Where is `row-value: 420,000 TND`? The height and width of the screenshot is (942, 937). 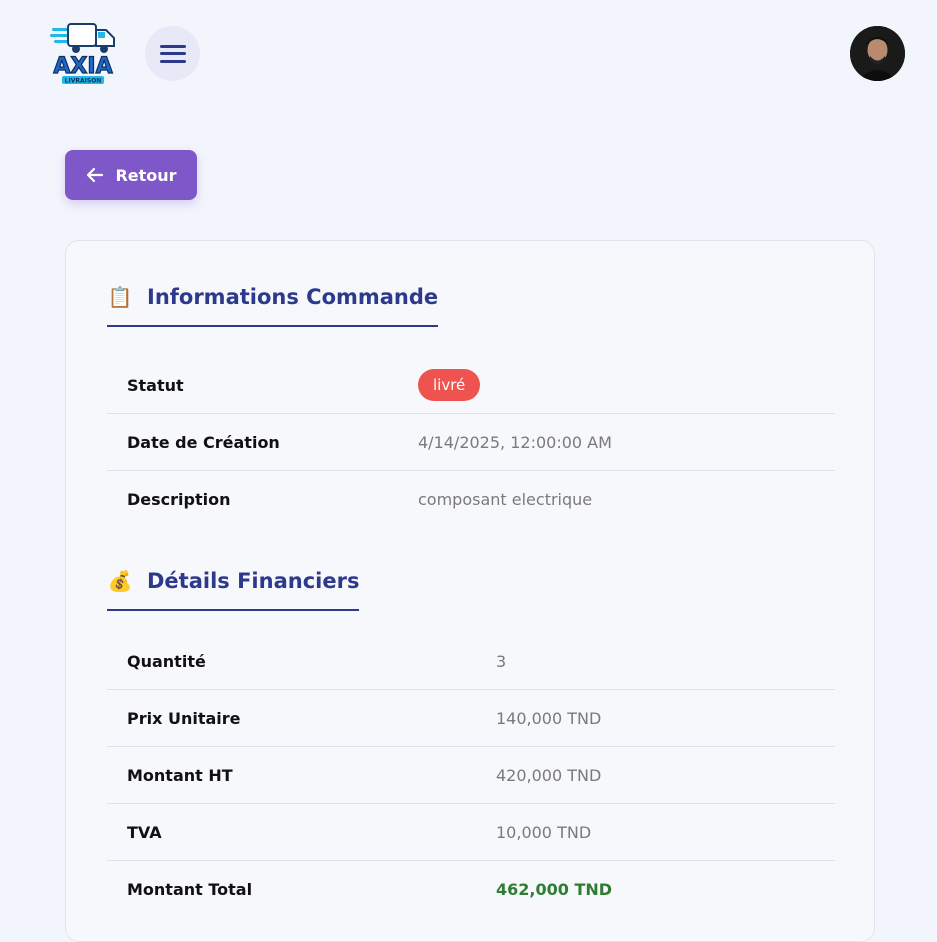
row-value: 420,000 TND is located at coordinates (549, 775).